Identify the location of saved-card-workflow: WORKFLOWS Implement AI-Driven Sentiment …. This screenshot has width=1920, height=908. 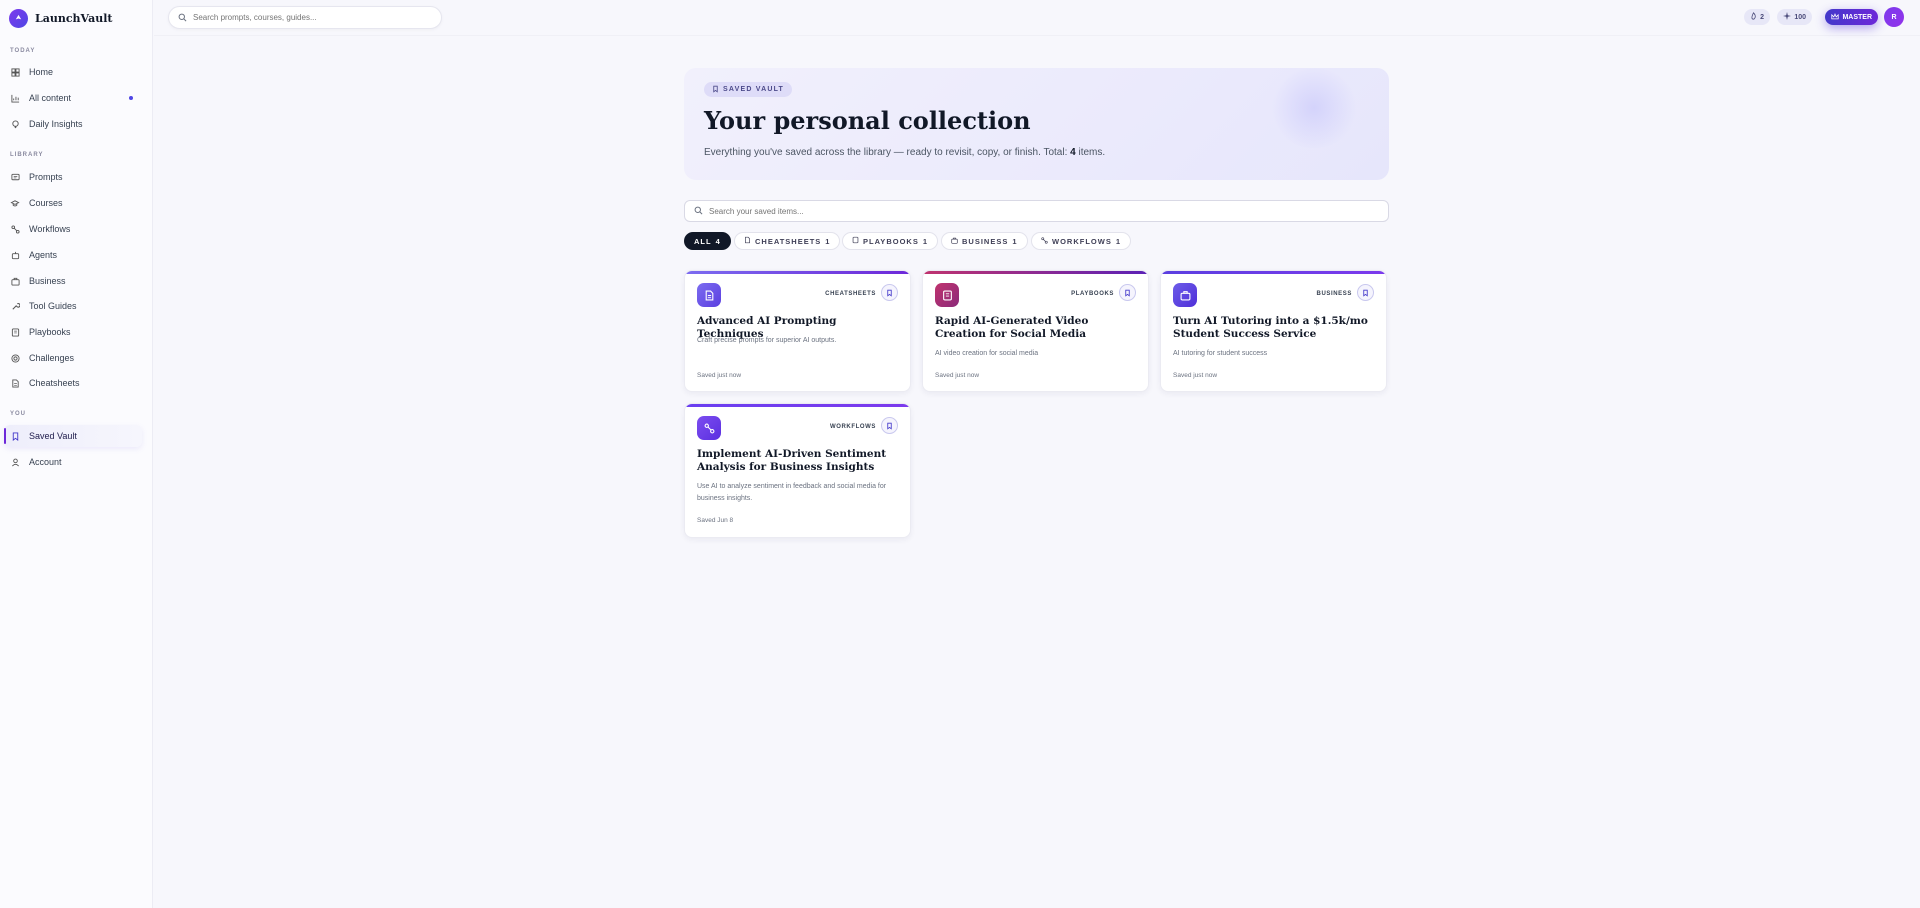
(797, 470).